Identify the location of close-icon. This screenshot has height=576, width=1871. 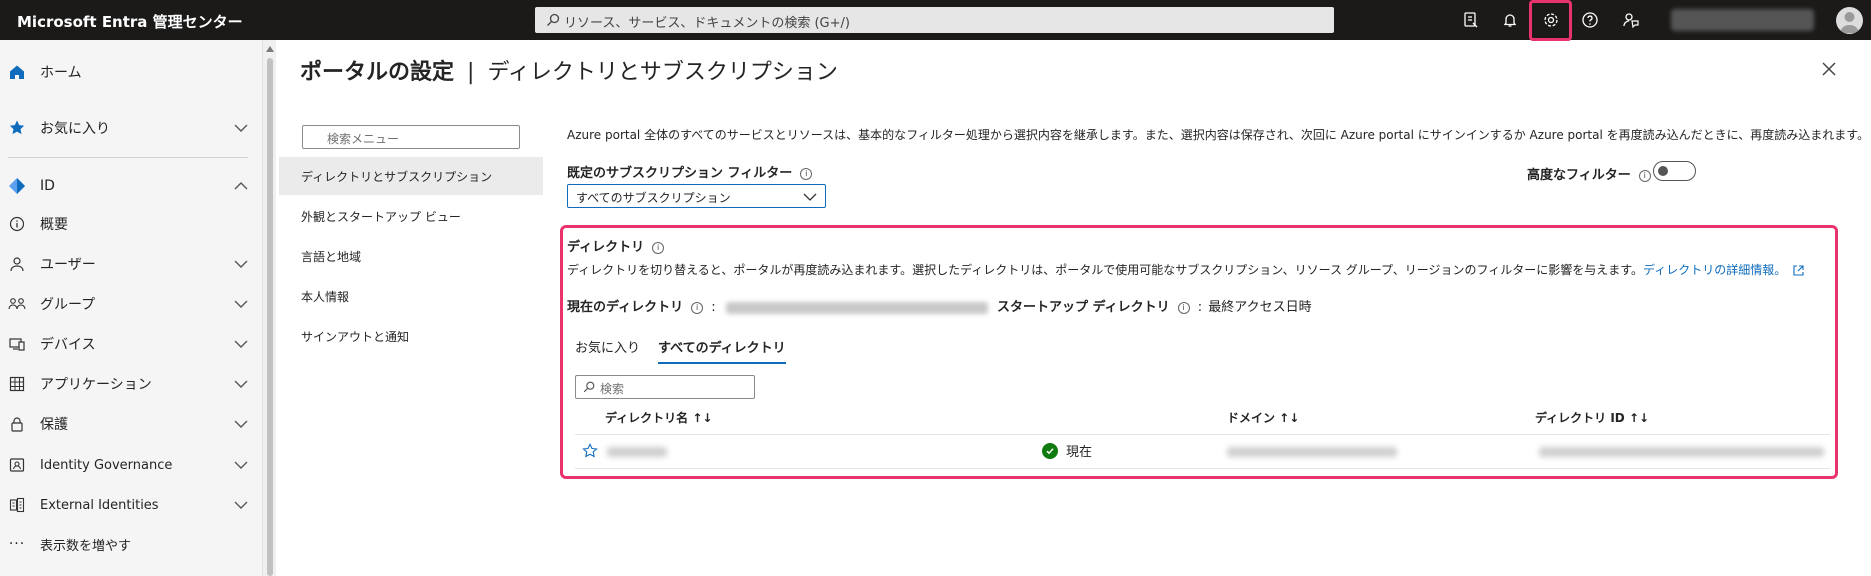
(1829, 69).